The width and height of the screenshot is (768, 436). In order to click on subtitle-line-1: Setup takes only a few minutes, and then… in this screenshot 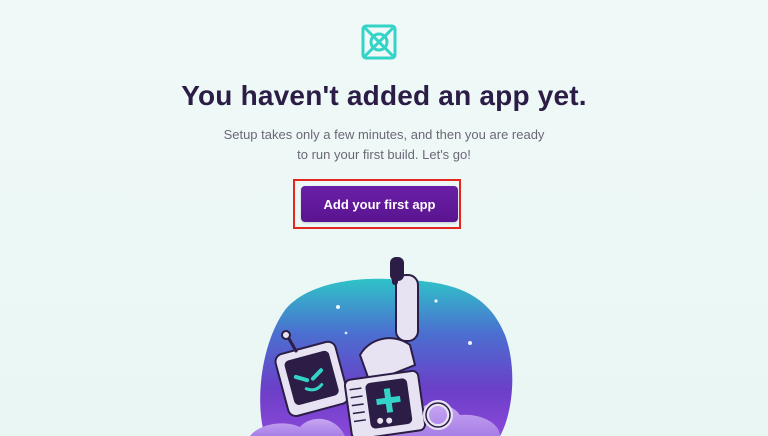, I will do `click(384, 134)`.